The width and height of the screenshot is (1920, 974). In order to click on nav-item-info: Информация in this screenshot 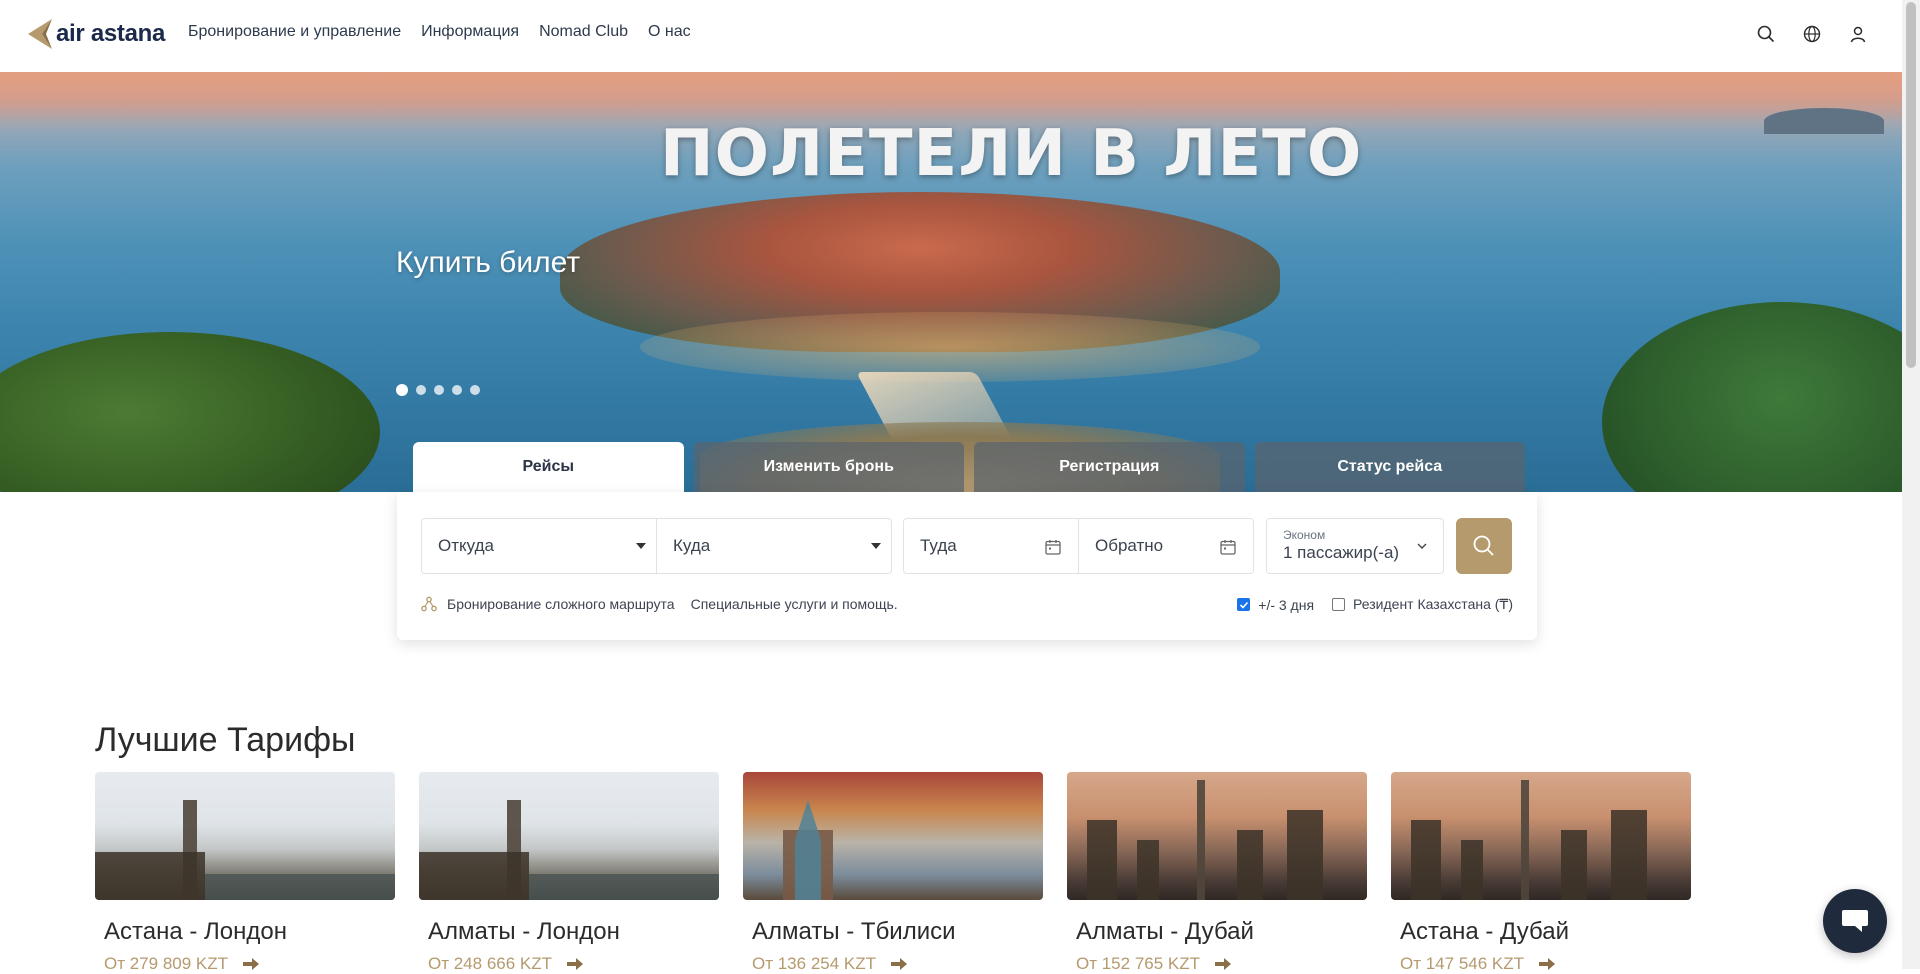, I will do `click(470, 32)`.